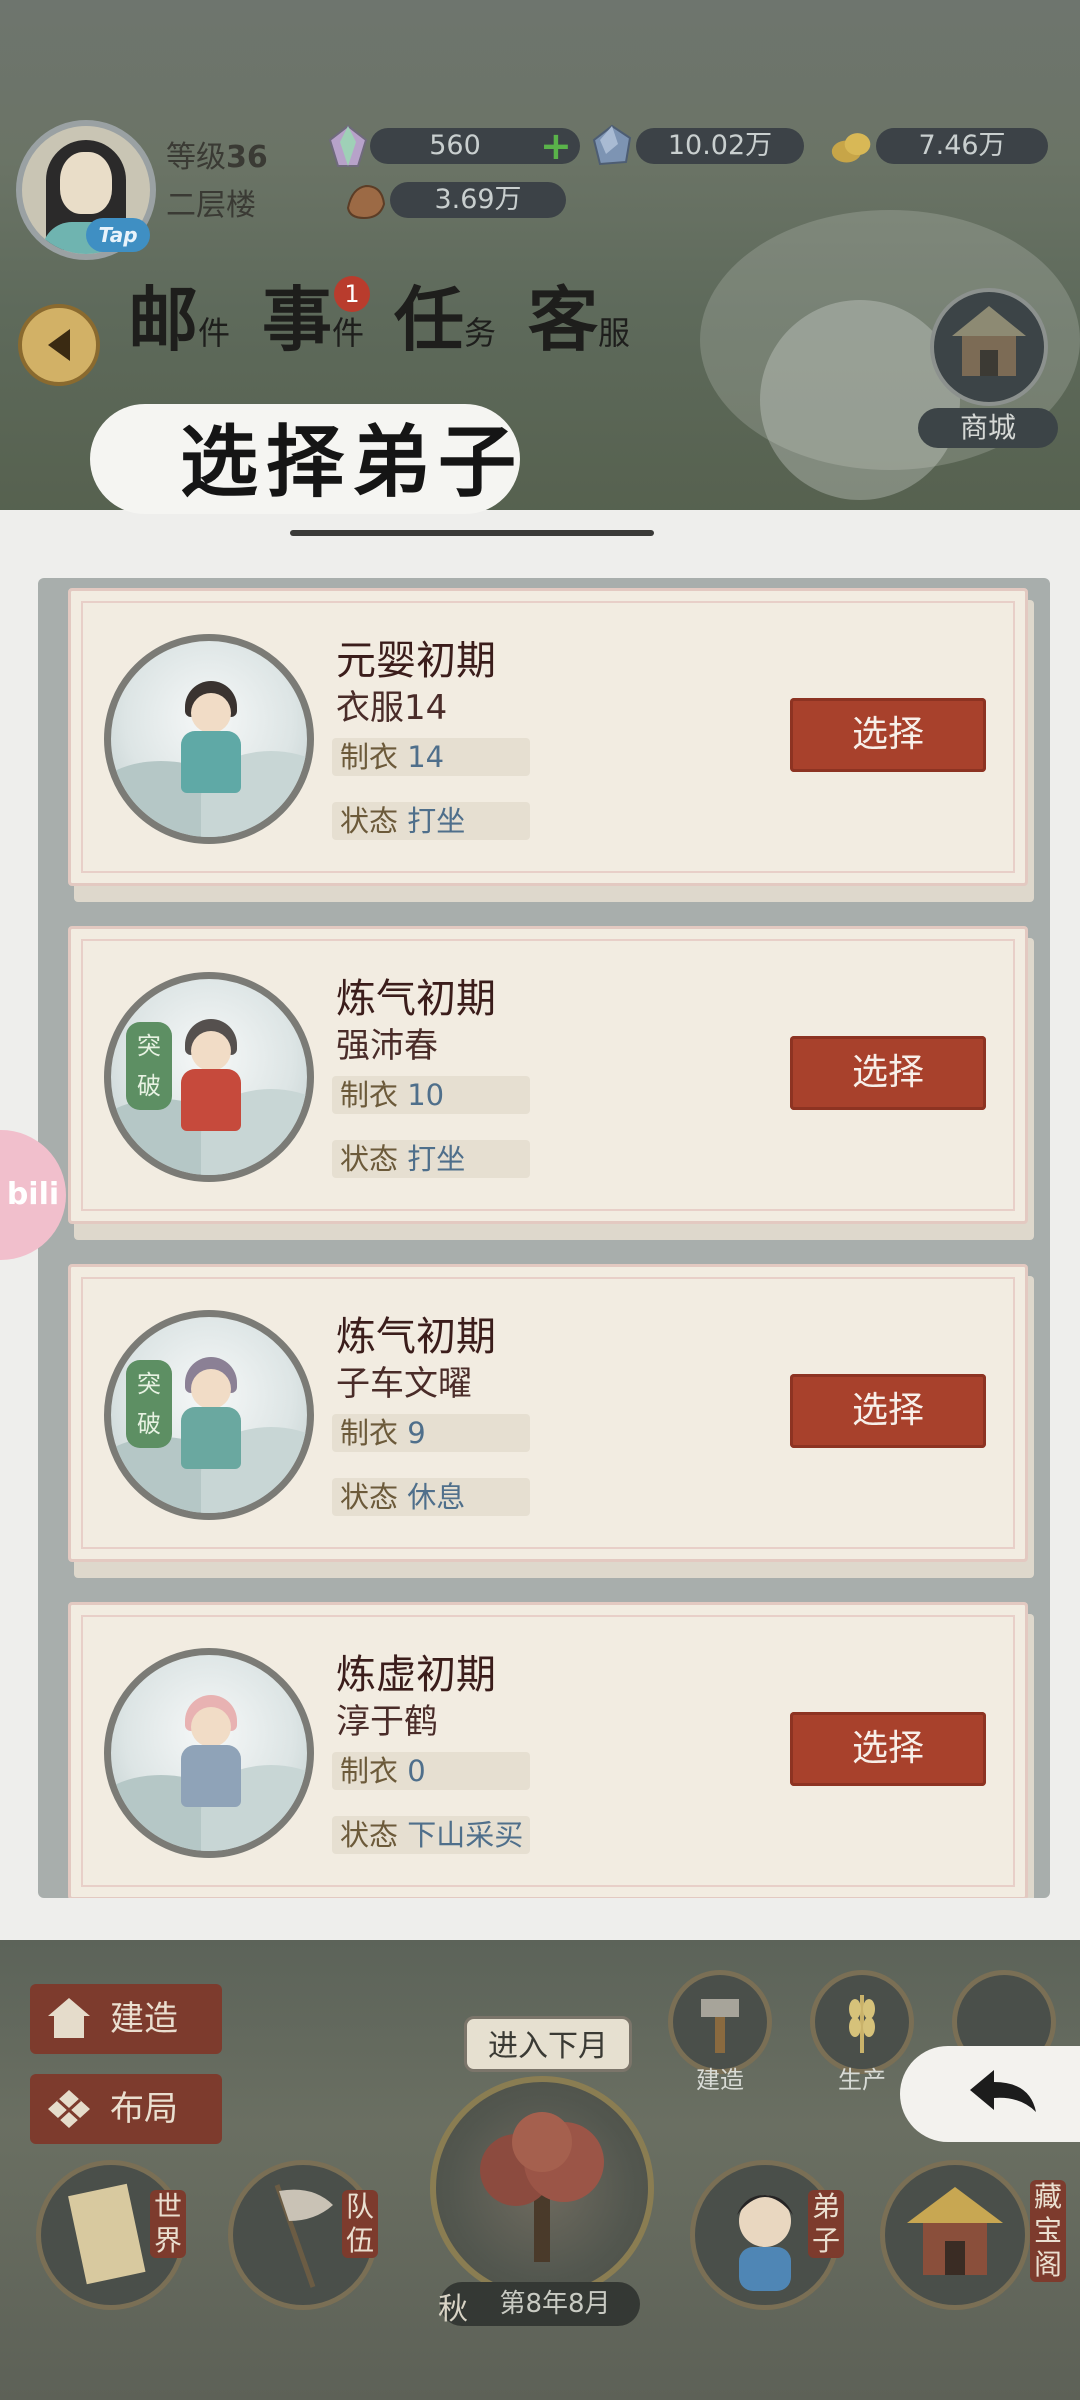 The height and width of the screenshot is (2400, 1080). What do you see at coordinates (426, 757) in the screenshot?
I see `tailoring-value: 14` at bounding box center [426, 757].